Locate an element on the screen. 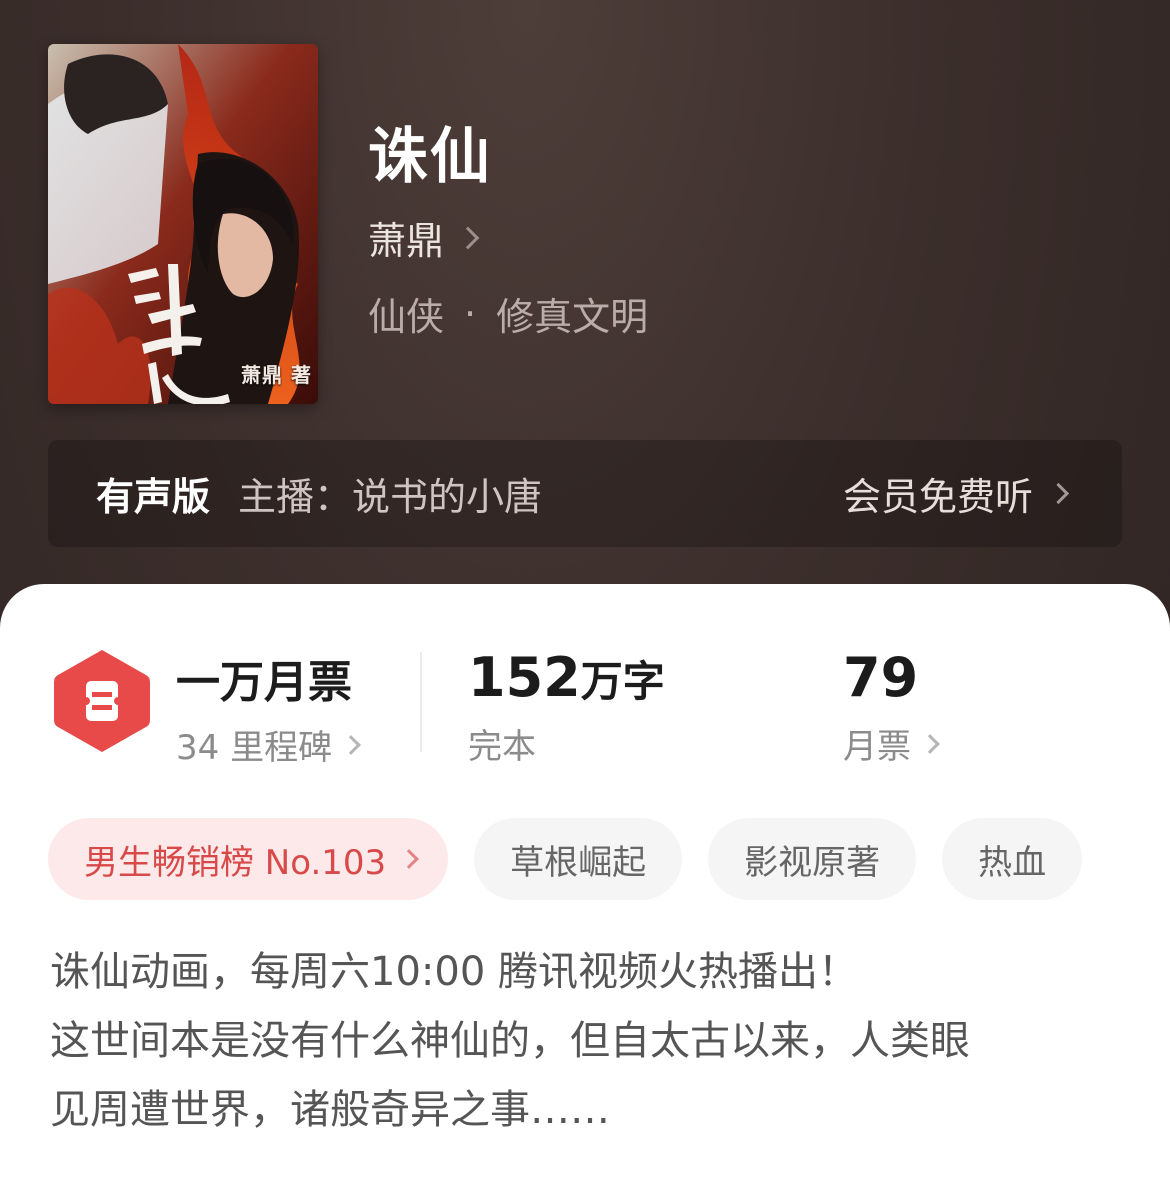 Image resolution: width=1170 pixels, height=1184 pixels. word-count-row: 152万字 is located at coordinates (566, 677).